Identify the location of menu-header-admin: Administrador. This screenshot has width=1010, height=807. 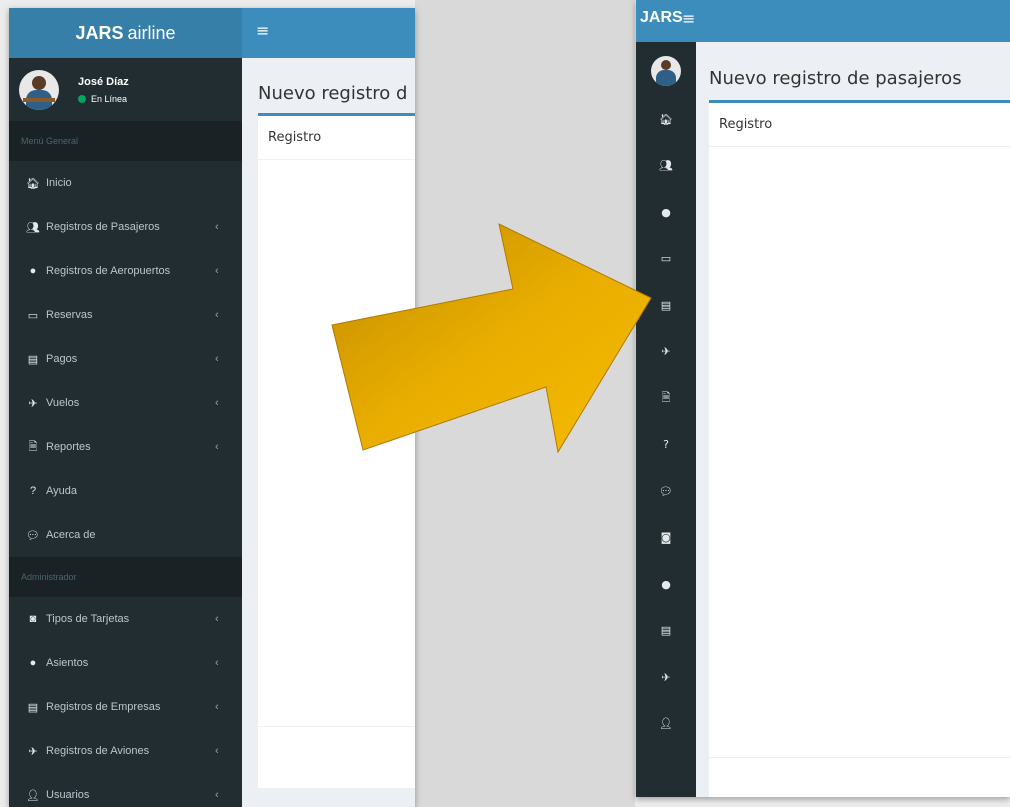
(125, 577).